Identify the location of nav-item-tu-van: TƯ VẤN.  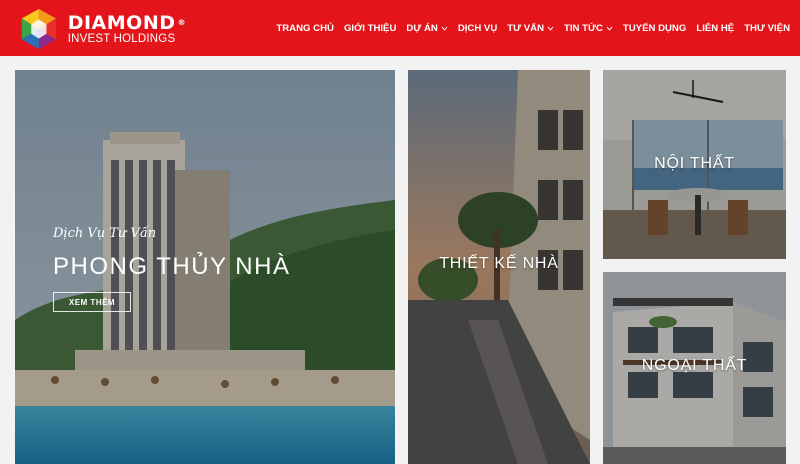
(530, 28).